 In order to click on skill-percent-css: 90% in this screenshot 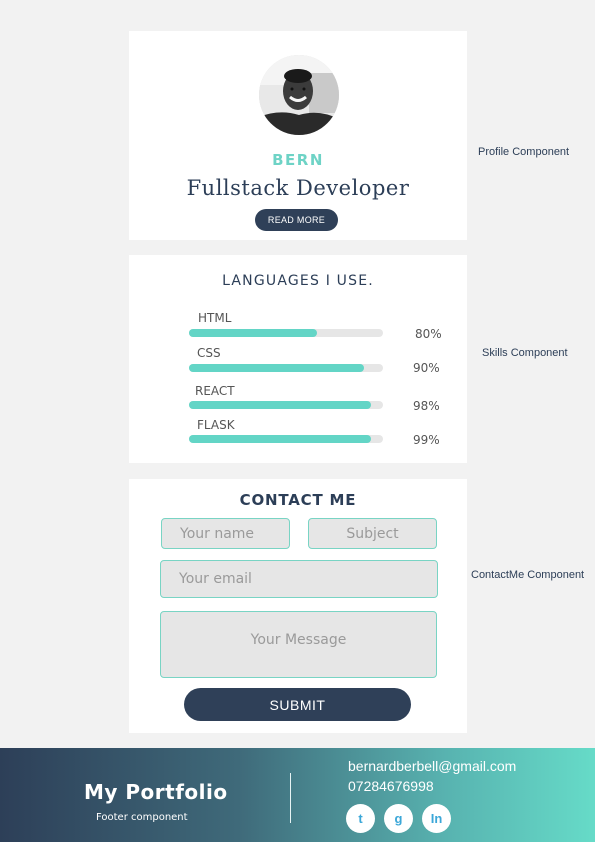, I will do `click(426, 368)`.